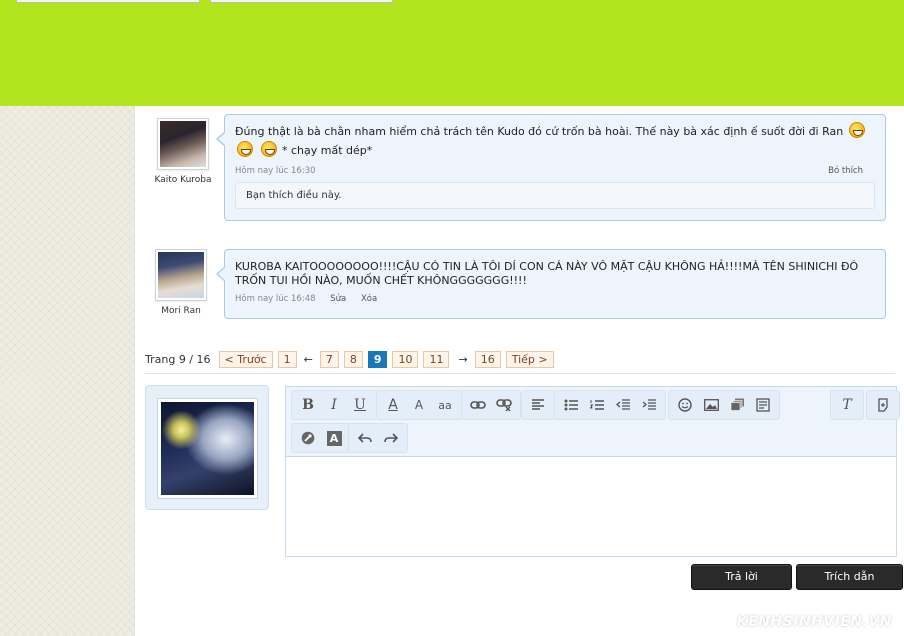 The image size is (904, 636). Describe the element at coordinates (555, 171) in the screenshot. I see `message-meta: Hôm nay lúc 16:30 Bỏ thích` at that location.